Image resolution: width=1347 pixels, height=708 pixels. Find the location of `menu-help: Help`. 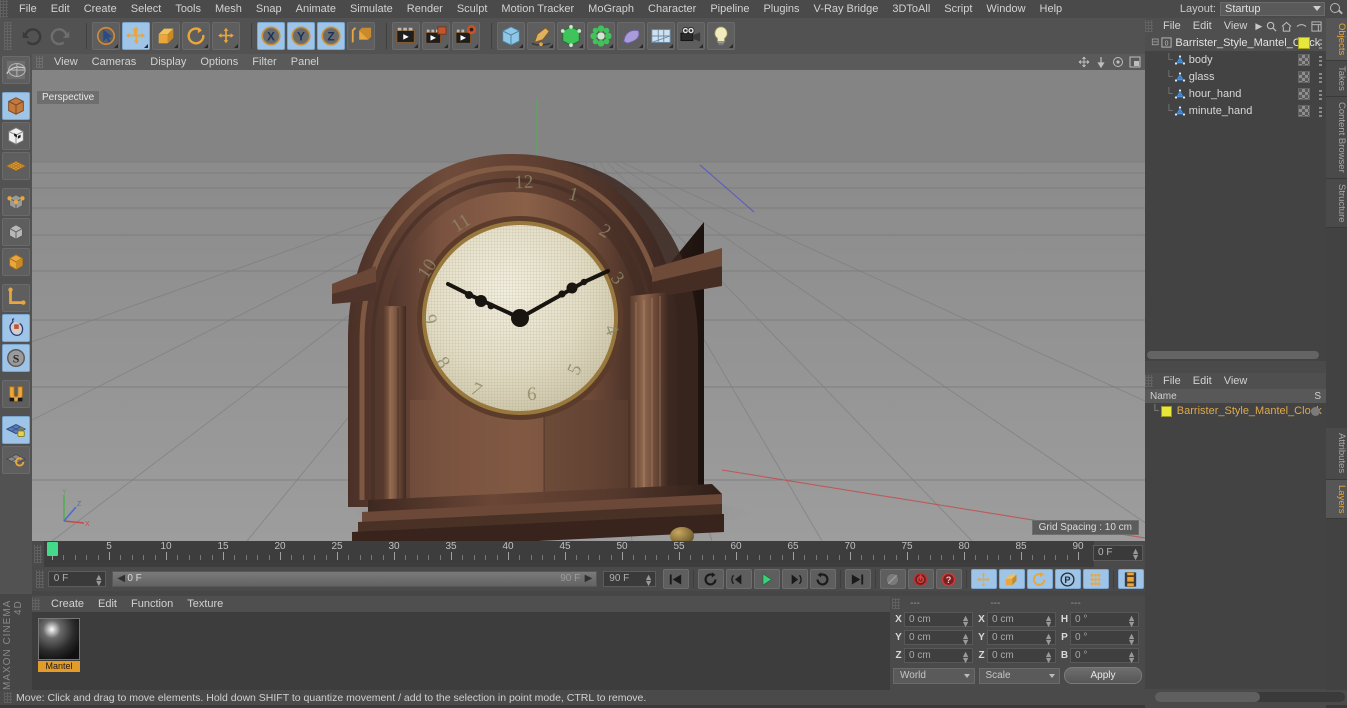

menu-help: Help is located at coordinates (1051, 9).